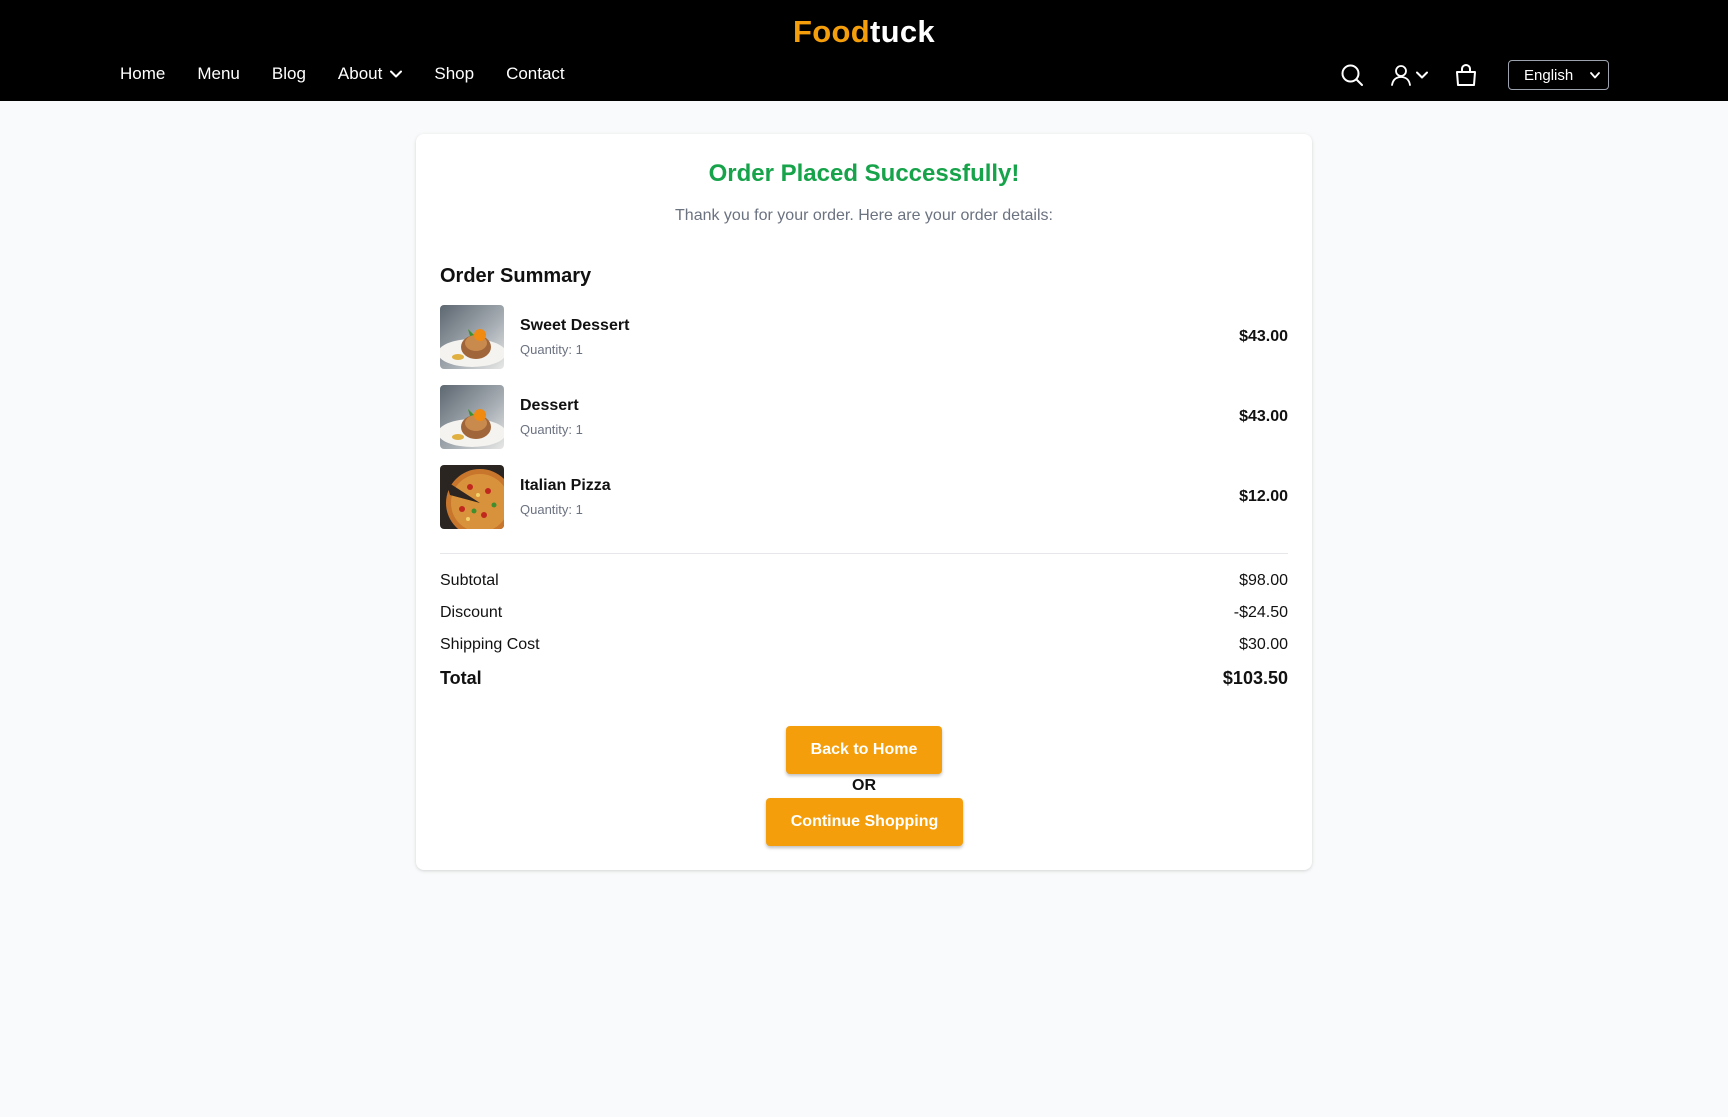  I want to click on or-separator: OR, so click(864, 785).